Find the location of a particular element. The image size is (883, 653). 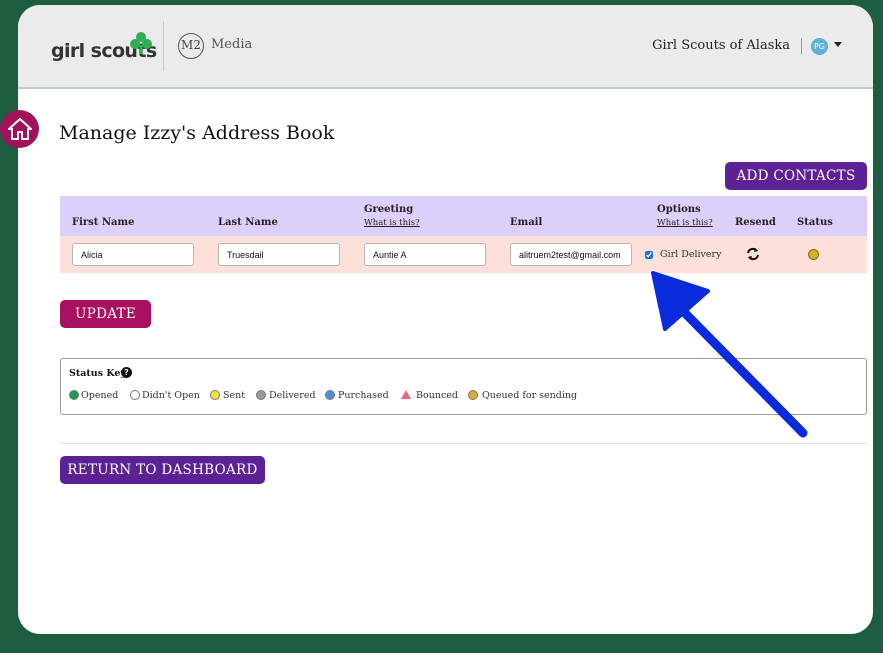

column-email: Email is located at coordinates (526, 222).